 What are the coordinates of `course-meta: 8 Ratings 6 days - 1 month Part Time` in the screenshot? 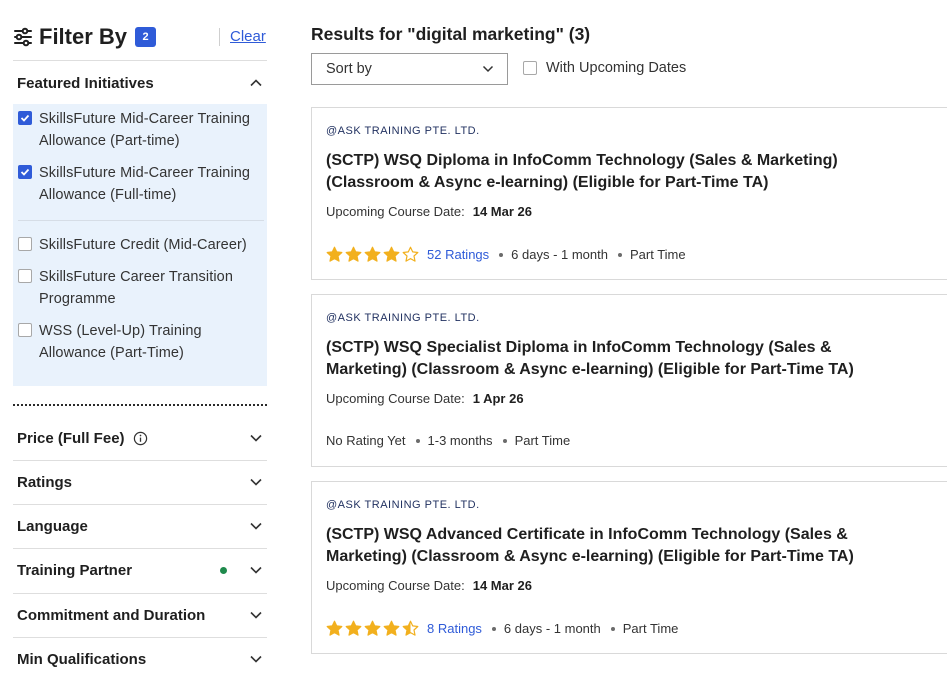 It's located at (502, 628).